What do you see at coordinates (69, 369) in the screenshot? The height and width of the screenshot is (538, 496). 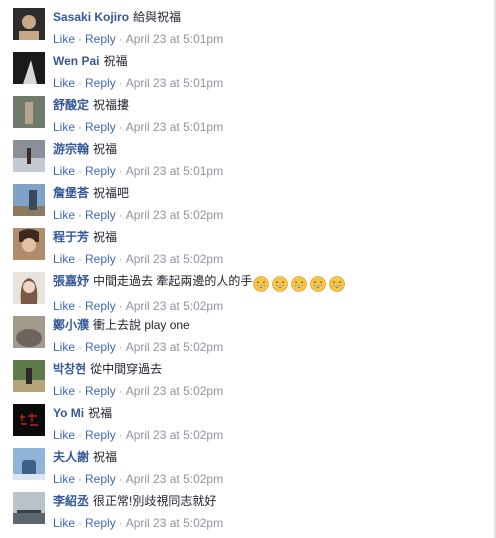 I see `comment-author-link: 박창현` at bounding box center [69, 369].